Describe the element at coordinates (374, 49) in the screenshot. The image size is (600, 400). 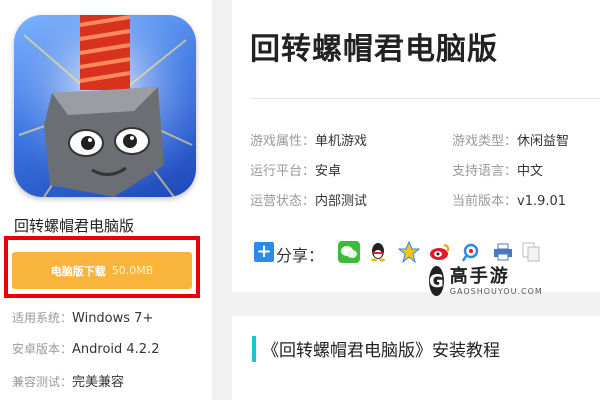
I see `page-title: 回转螺帽君电脑版` at that location.